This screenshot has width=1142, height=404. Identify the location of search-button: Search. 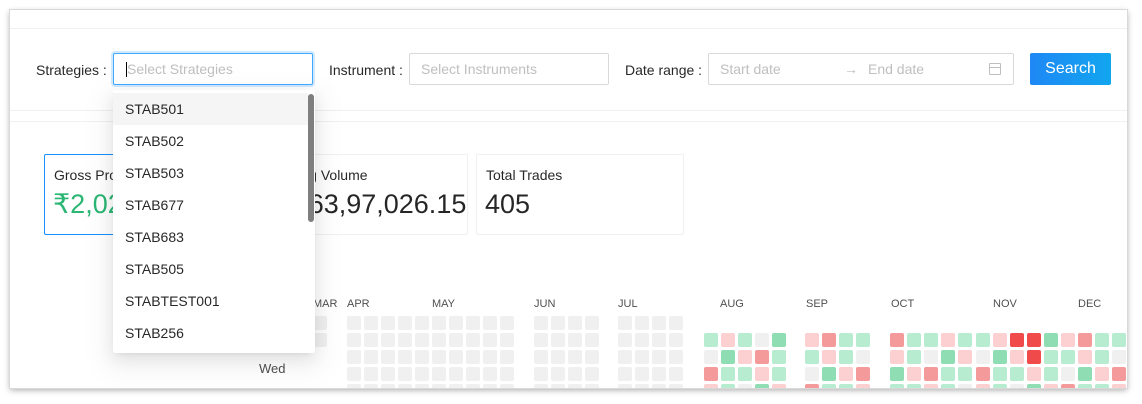
(1070, 69).